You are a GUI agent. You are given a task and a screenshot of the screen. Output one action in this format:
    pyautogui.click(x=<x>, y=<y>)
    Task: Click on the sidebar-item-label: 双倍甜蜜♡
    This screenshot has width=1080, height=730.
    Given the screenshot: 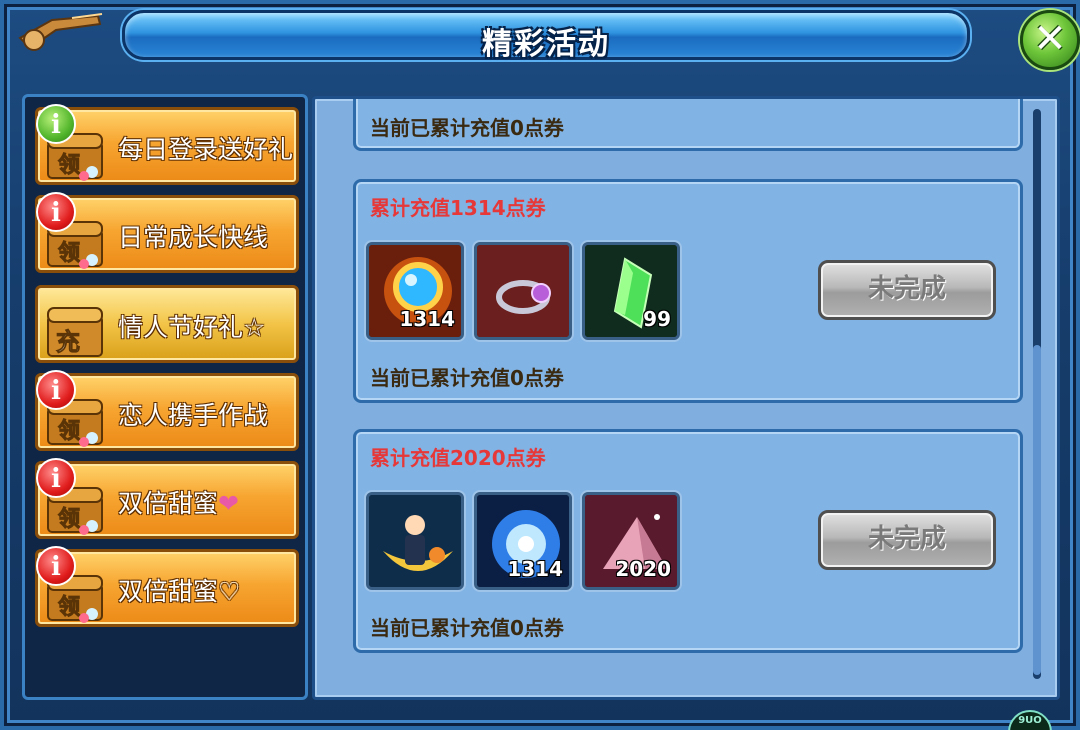 What is the action you would take?
    pyautogui.click(x=179, y=591)
    